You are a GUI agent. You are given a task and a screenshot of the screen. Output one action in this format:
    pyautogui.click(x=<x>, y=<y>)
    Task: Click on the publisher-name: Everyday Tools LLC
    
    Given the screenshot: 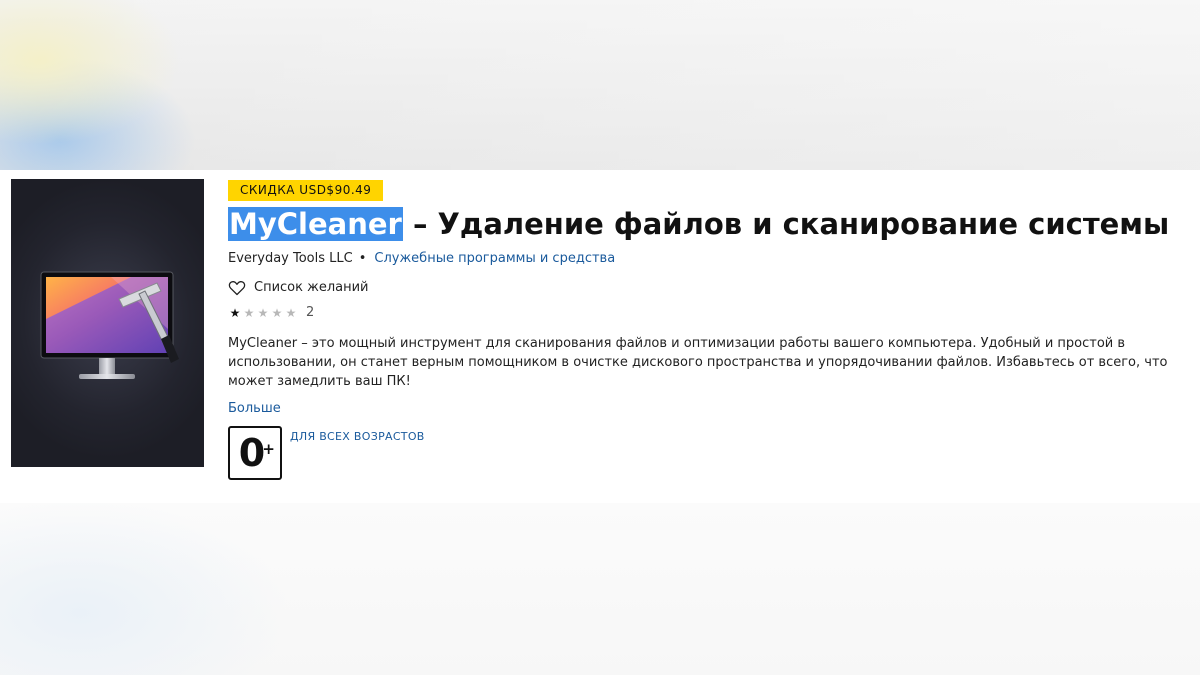 What is the action you would take?
    pyautogui.click(x=290, y=258)
    